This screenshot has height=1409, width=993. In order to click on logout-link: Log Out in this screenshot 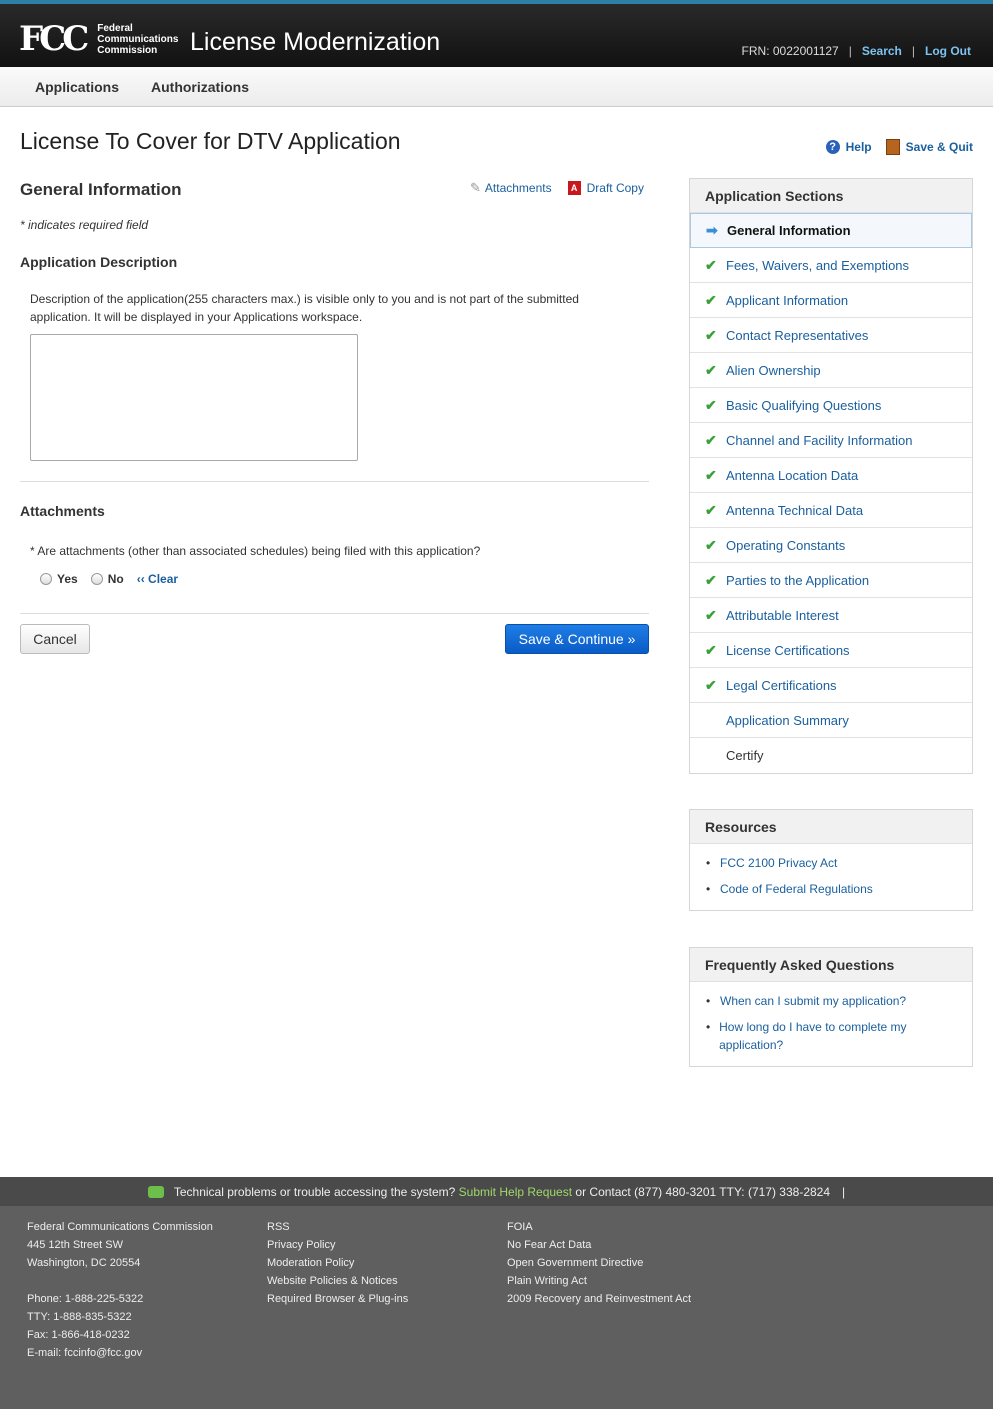, I will do `click(948, 51)`.